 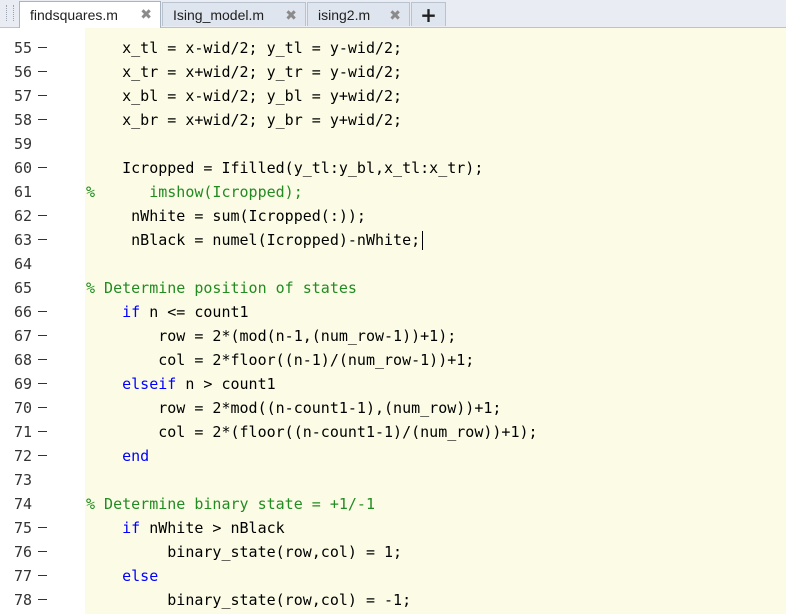 What do you see at coordinates (393, 192) in the screenshot?
I see `code-line: 61 % imshow(Icropped);` at bounding box center [393, 192].